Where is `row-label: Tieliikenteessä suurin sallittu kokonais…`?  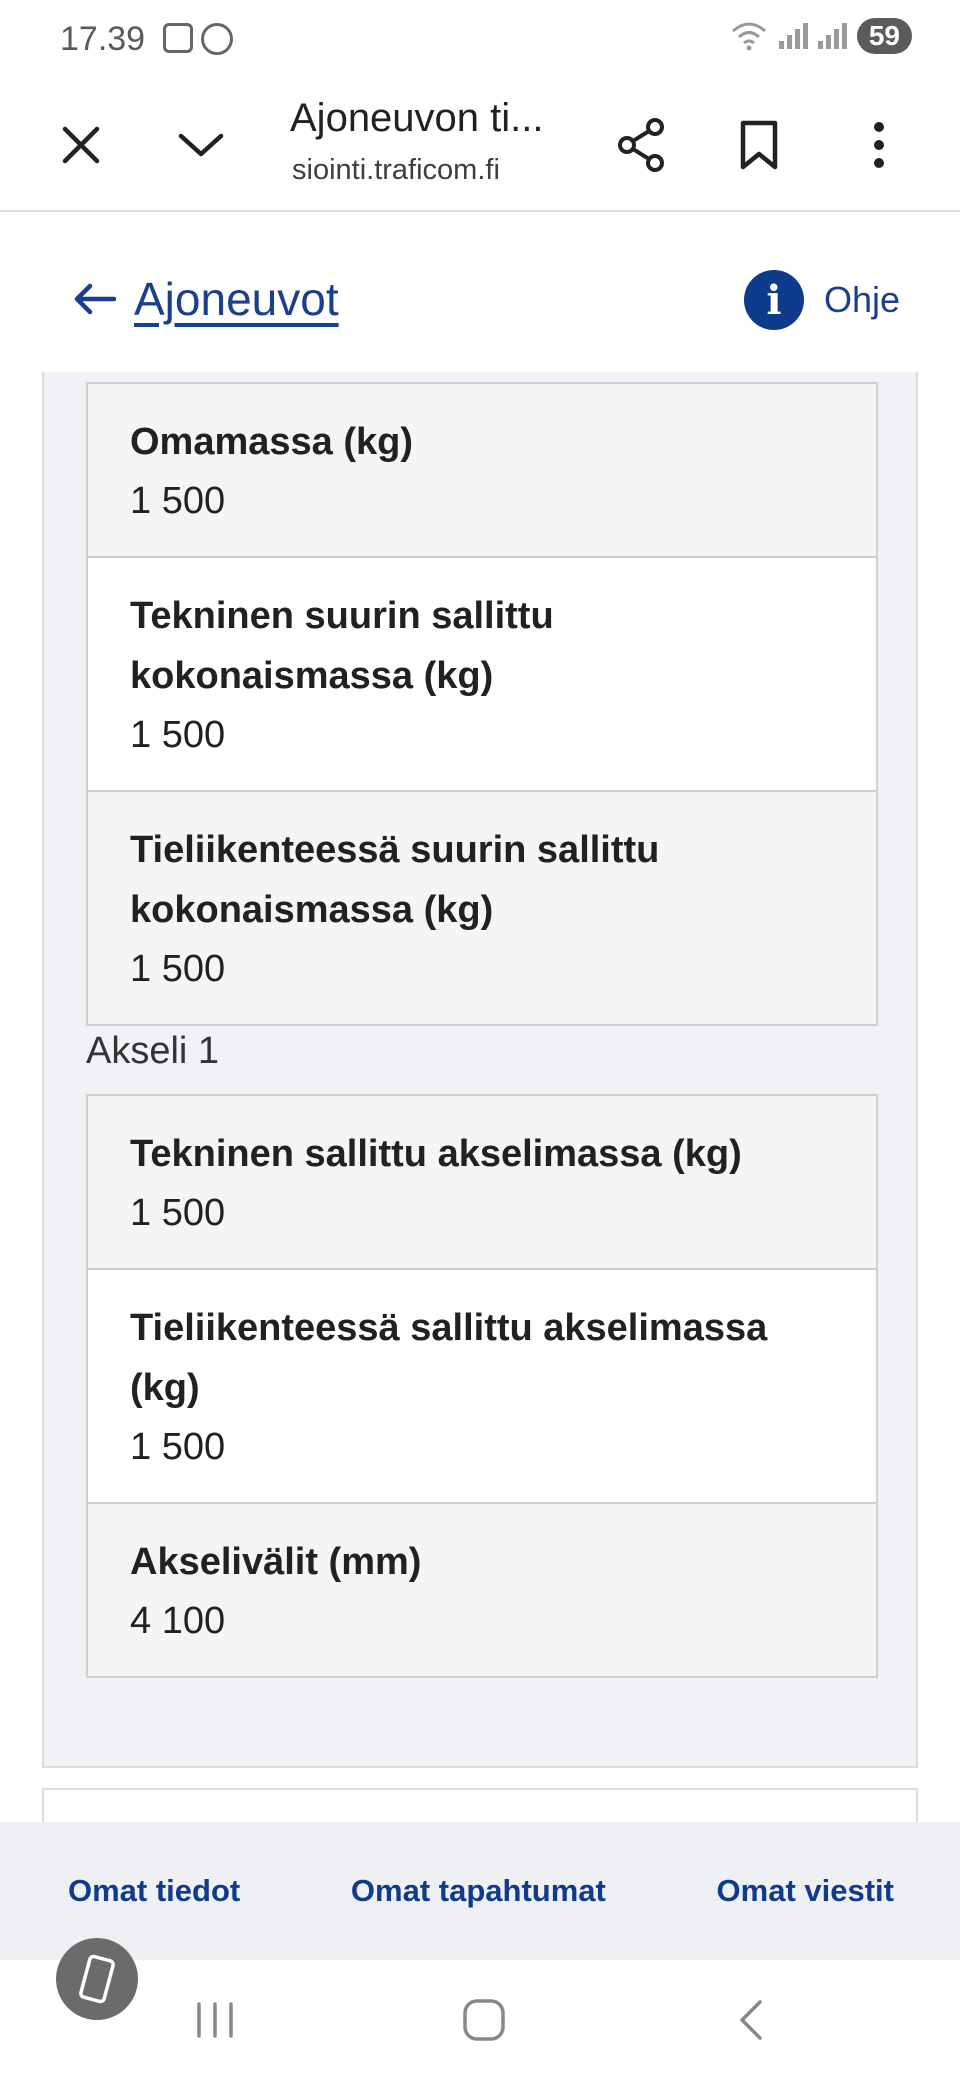
row-label: Tieliikenteessä suurin sallittu kokonais… is located at coordinates (395, 880).